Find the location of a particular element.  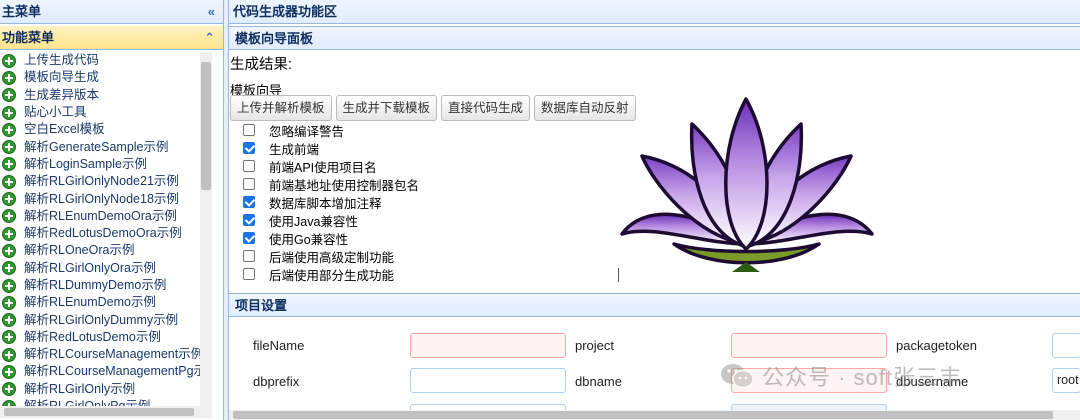

menu-item: 解析RLOneOra示例 is located at coordinates (106, 250).